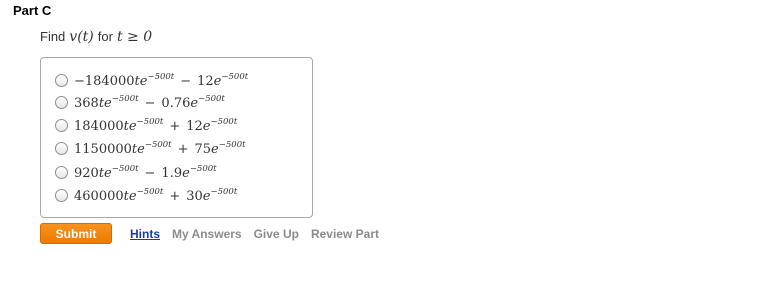 Image resolution: width=780 pixels, height=286 pixels. What do you see at coordinates (207, 234) in the screenshot?
I see `my-answers-link: My Answers` at bounding box center [207, 234].